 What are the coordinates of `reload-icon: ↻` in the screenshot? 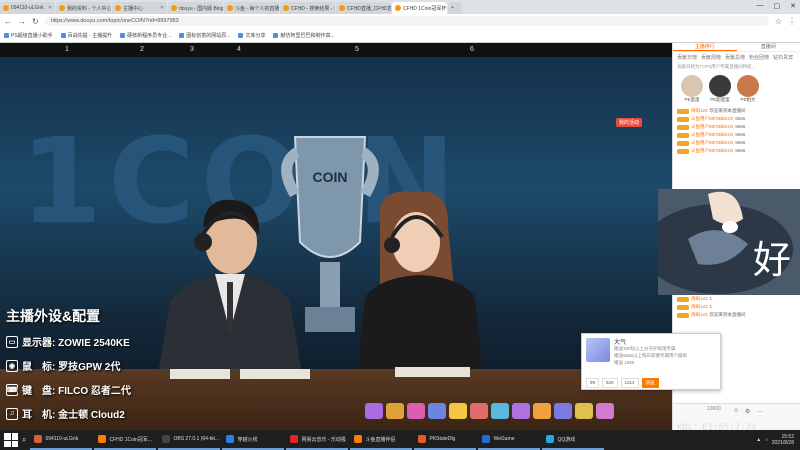 It's located at (35, 21).